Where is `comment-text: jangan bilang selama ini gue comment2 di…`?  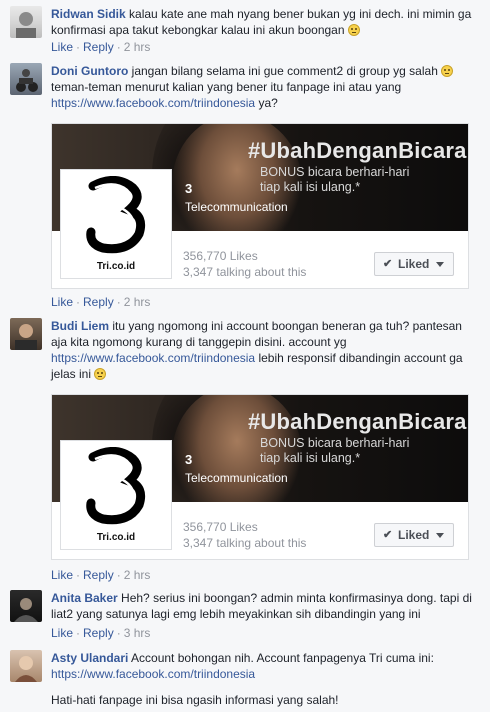 comment-text: jangan bilang selama ini gue comment2 di… is located at coordinates (284, 71).